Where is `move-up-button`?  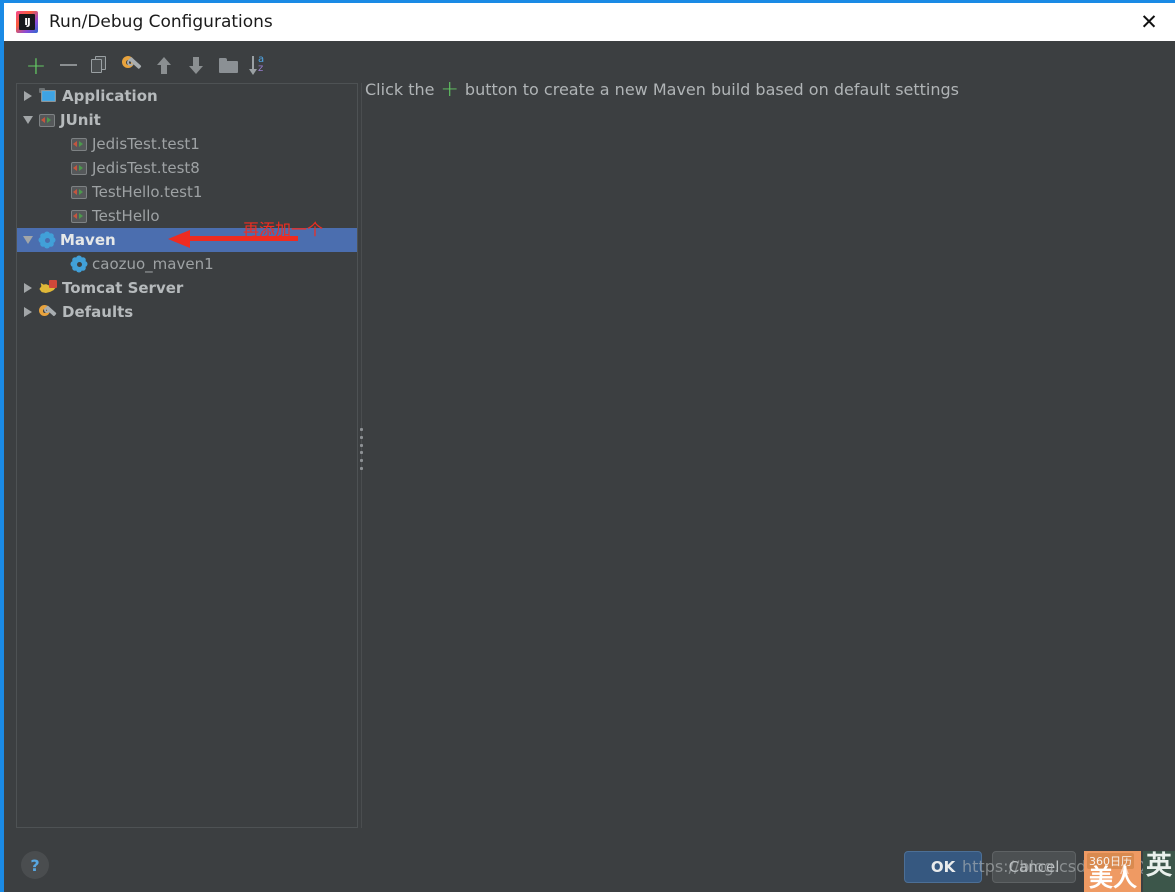
move-up-button is located at coordinates (164, 65).